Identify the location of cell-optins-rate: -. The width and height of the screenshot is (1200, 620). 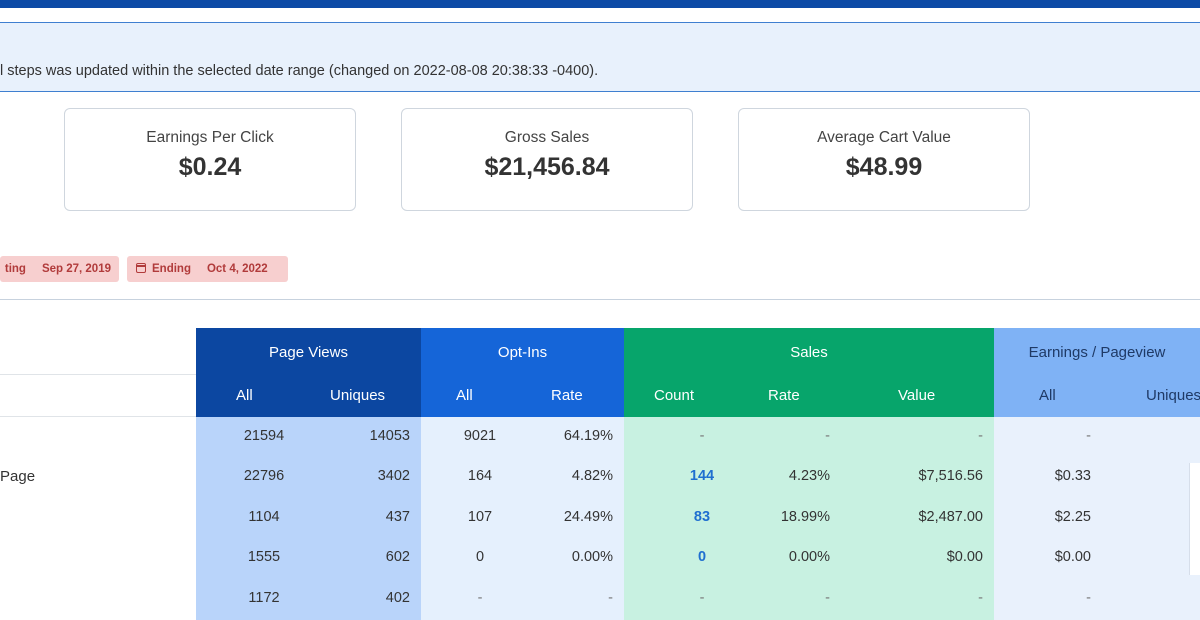
(610, 598).